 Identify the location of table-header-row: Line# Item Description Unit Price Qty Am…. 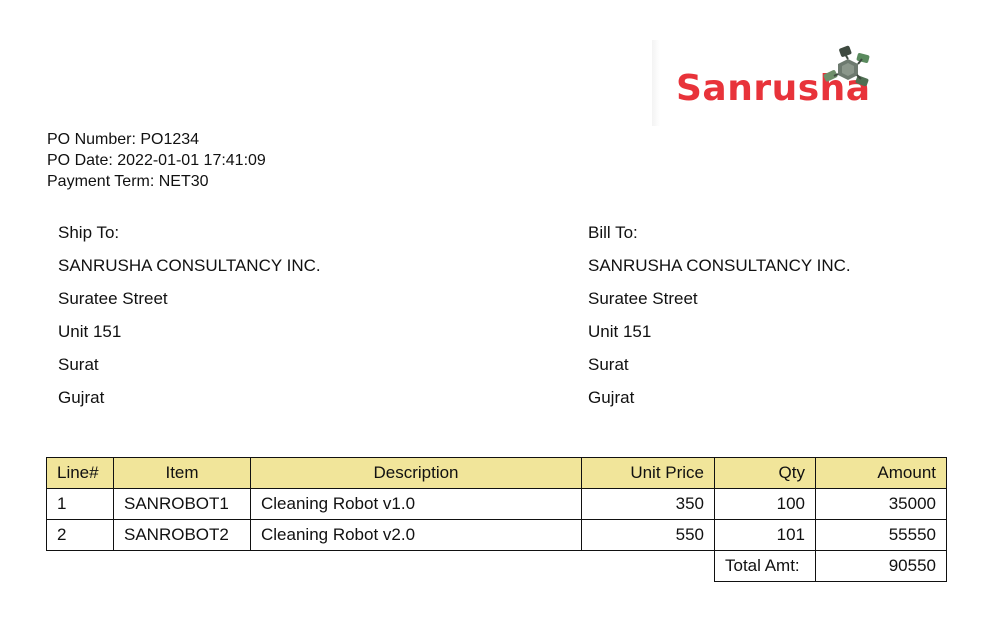
(496, 473).